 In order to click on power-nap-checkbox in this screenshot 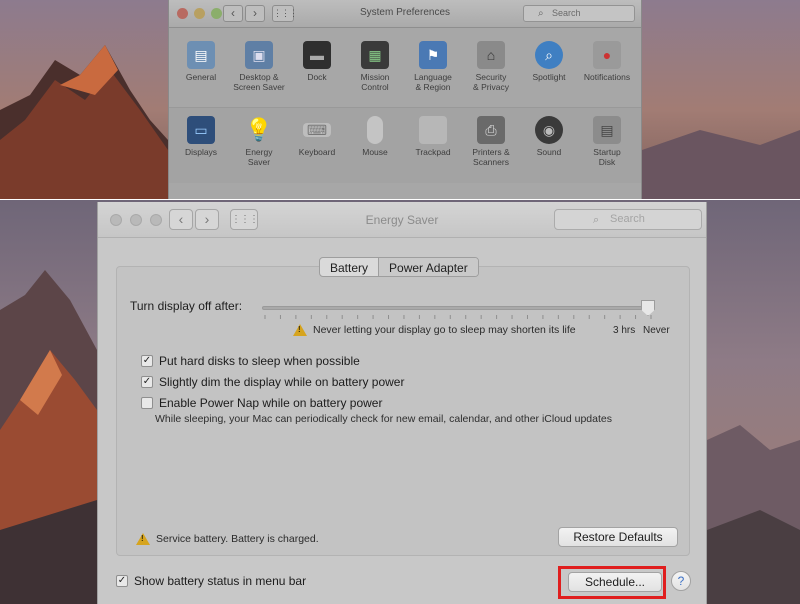, I will do `click(147, 403)`.